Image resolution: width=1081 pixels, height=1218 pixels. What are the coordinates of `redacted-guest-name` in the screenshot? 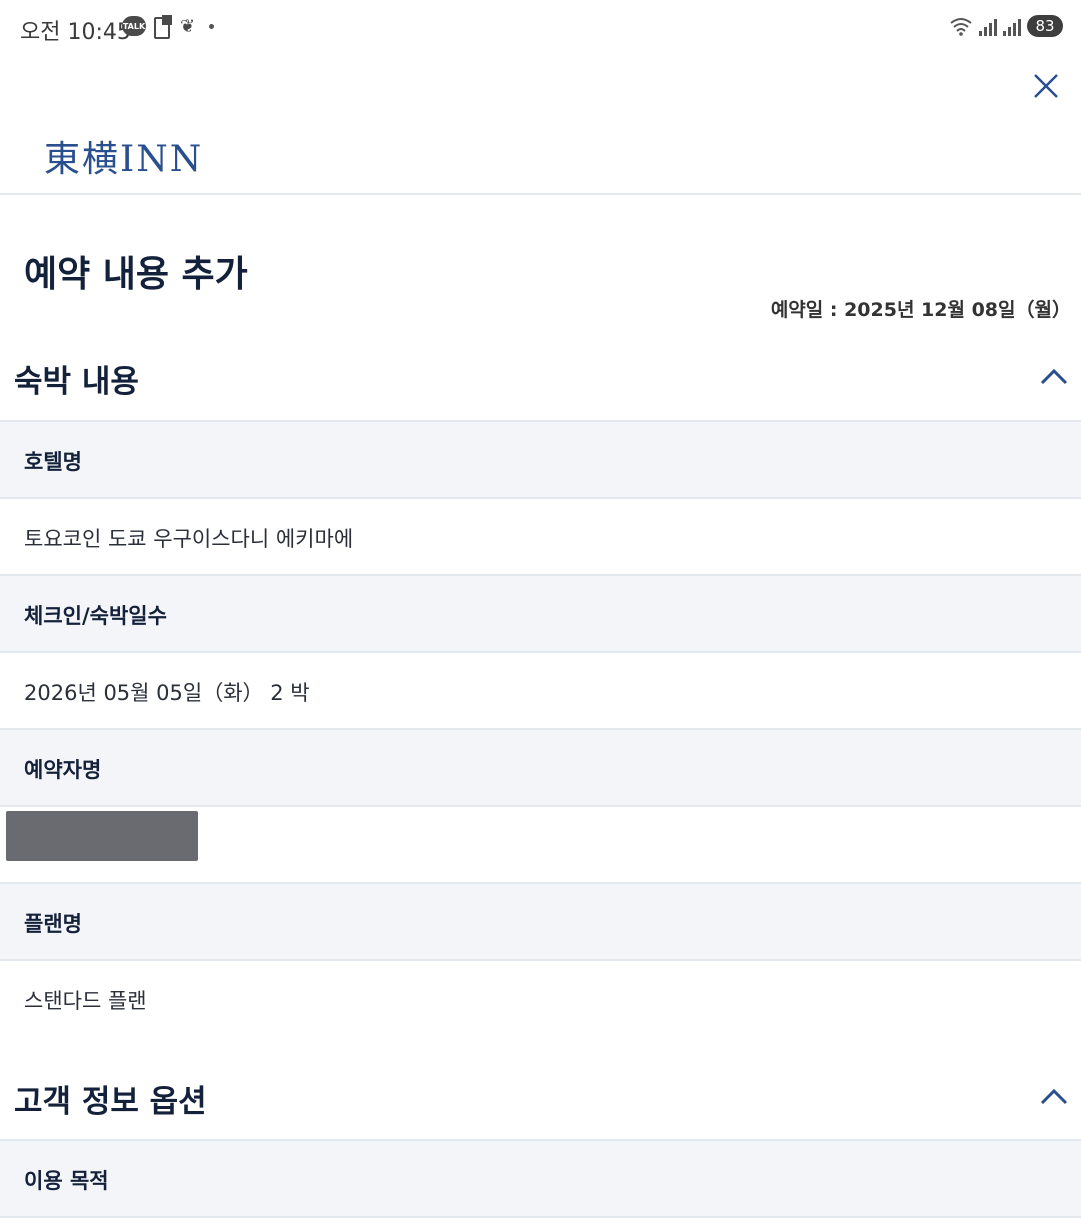 It's located at (102, 836).